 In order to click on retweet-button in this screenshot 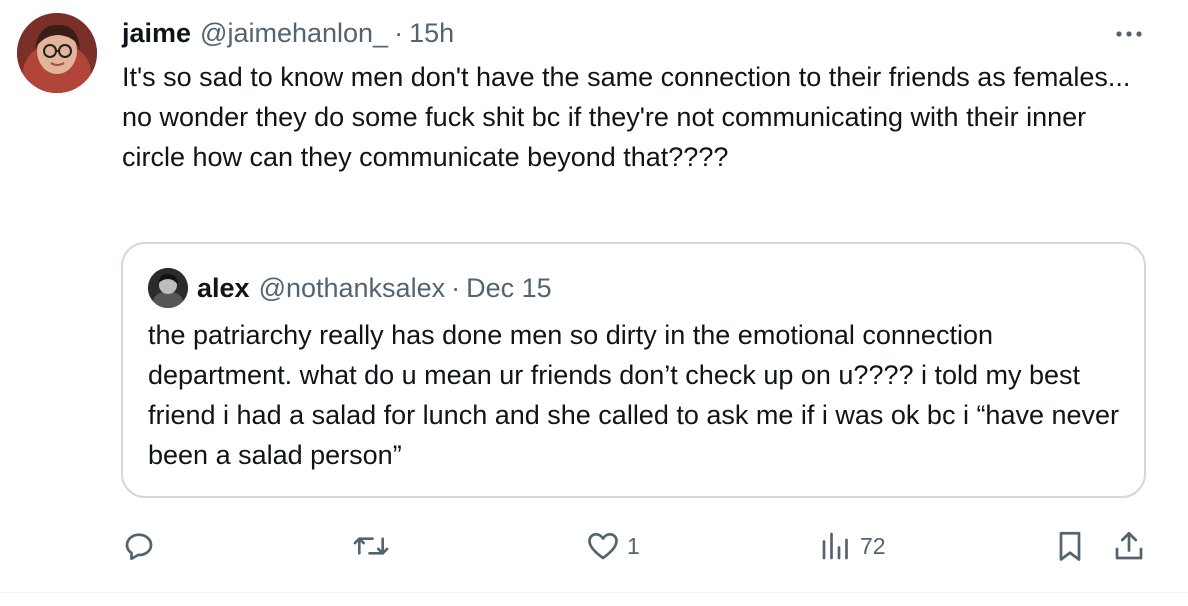, I will do `click(374, 546)`.